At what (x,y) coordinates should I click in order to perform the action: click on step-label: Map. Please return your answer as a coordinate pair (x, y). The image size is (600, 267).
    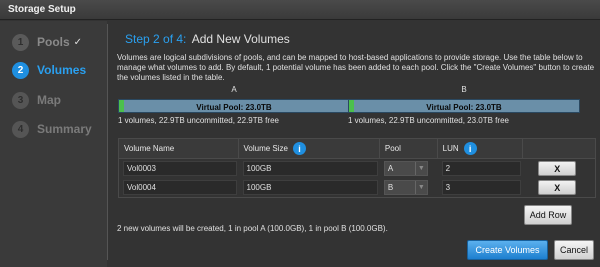
    Looking at the image, I should click on (49, 100).